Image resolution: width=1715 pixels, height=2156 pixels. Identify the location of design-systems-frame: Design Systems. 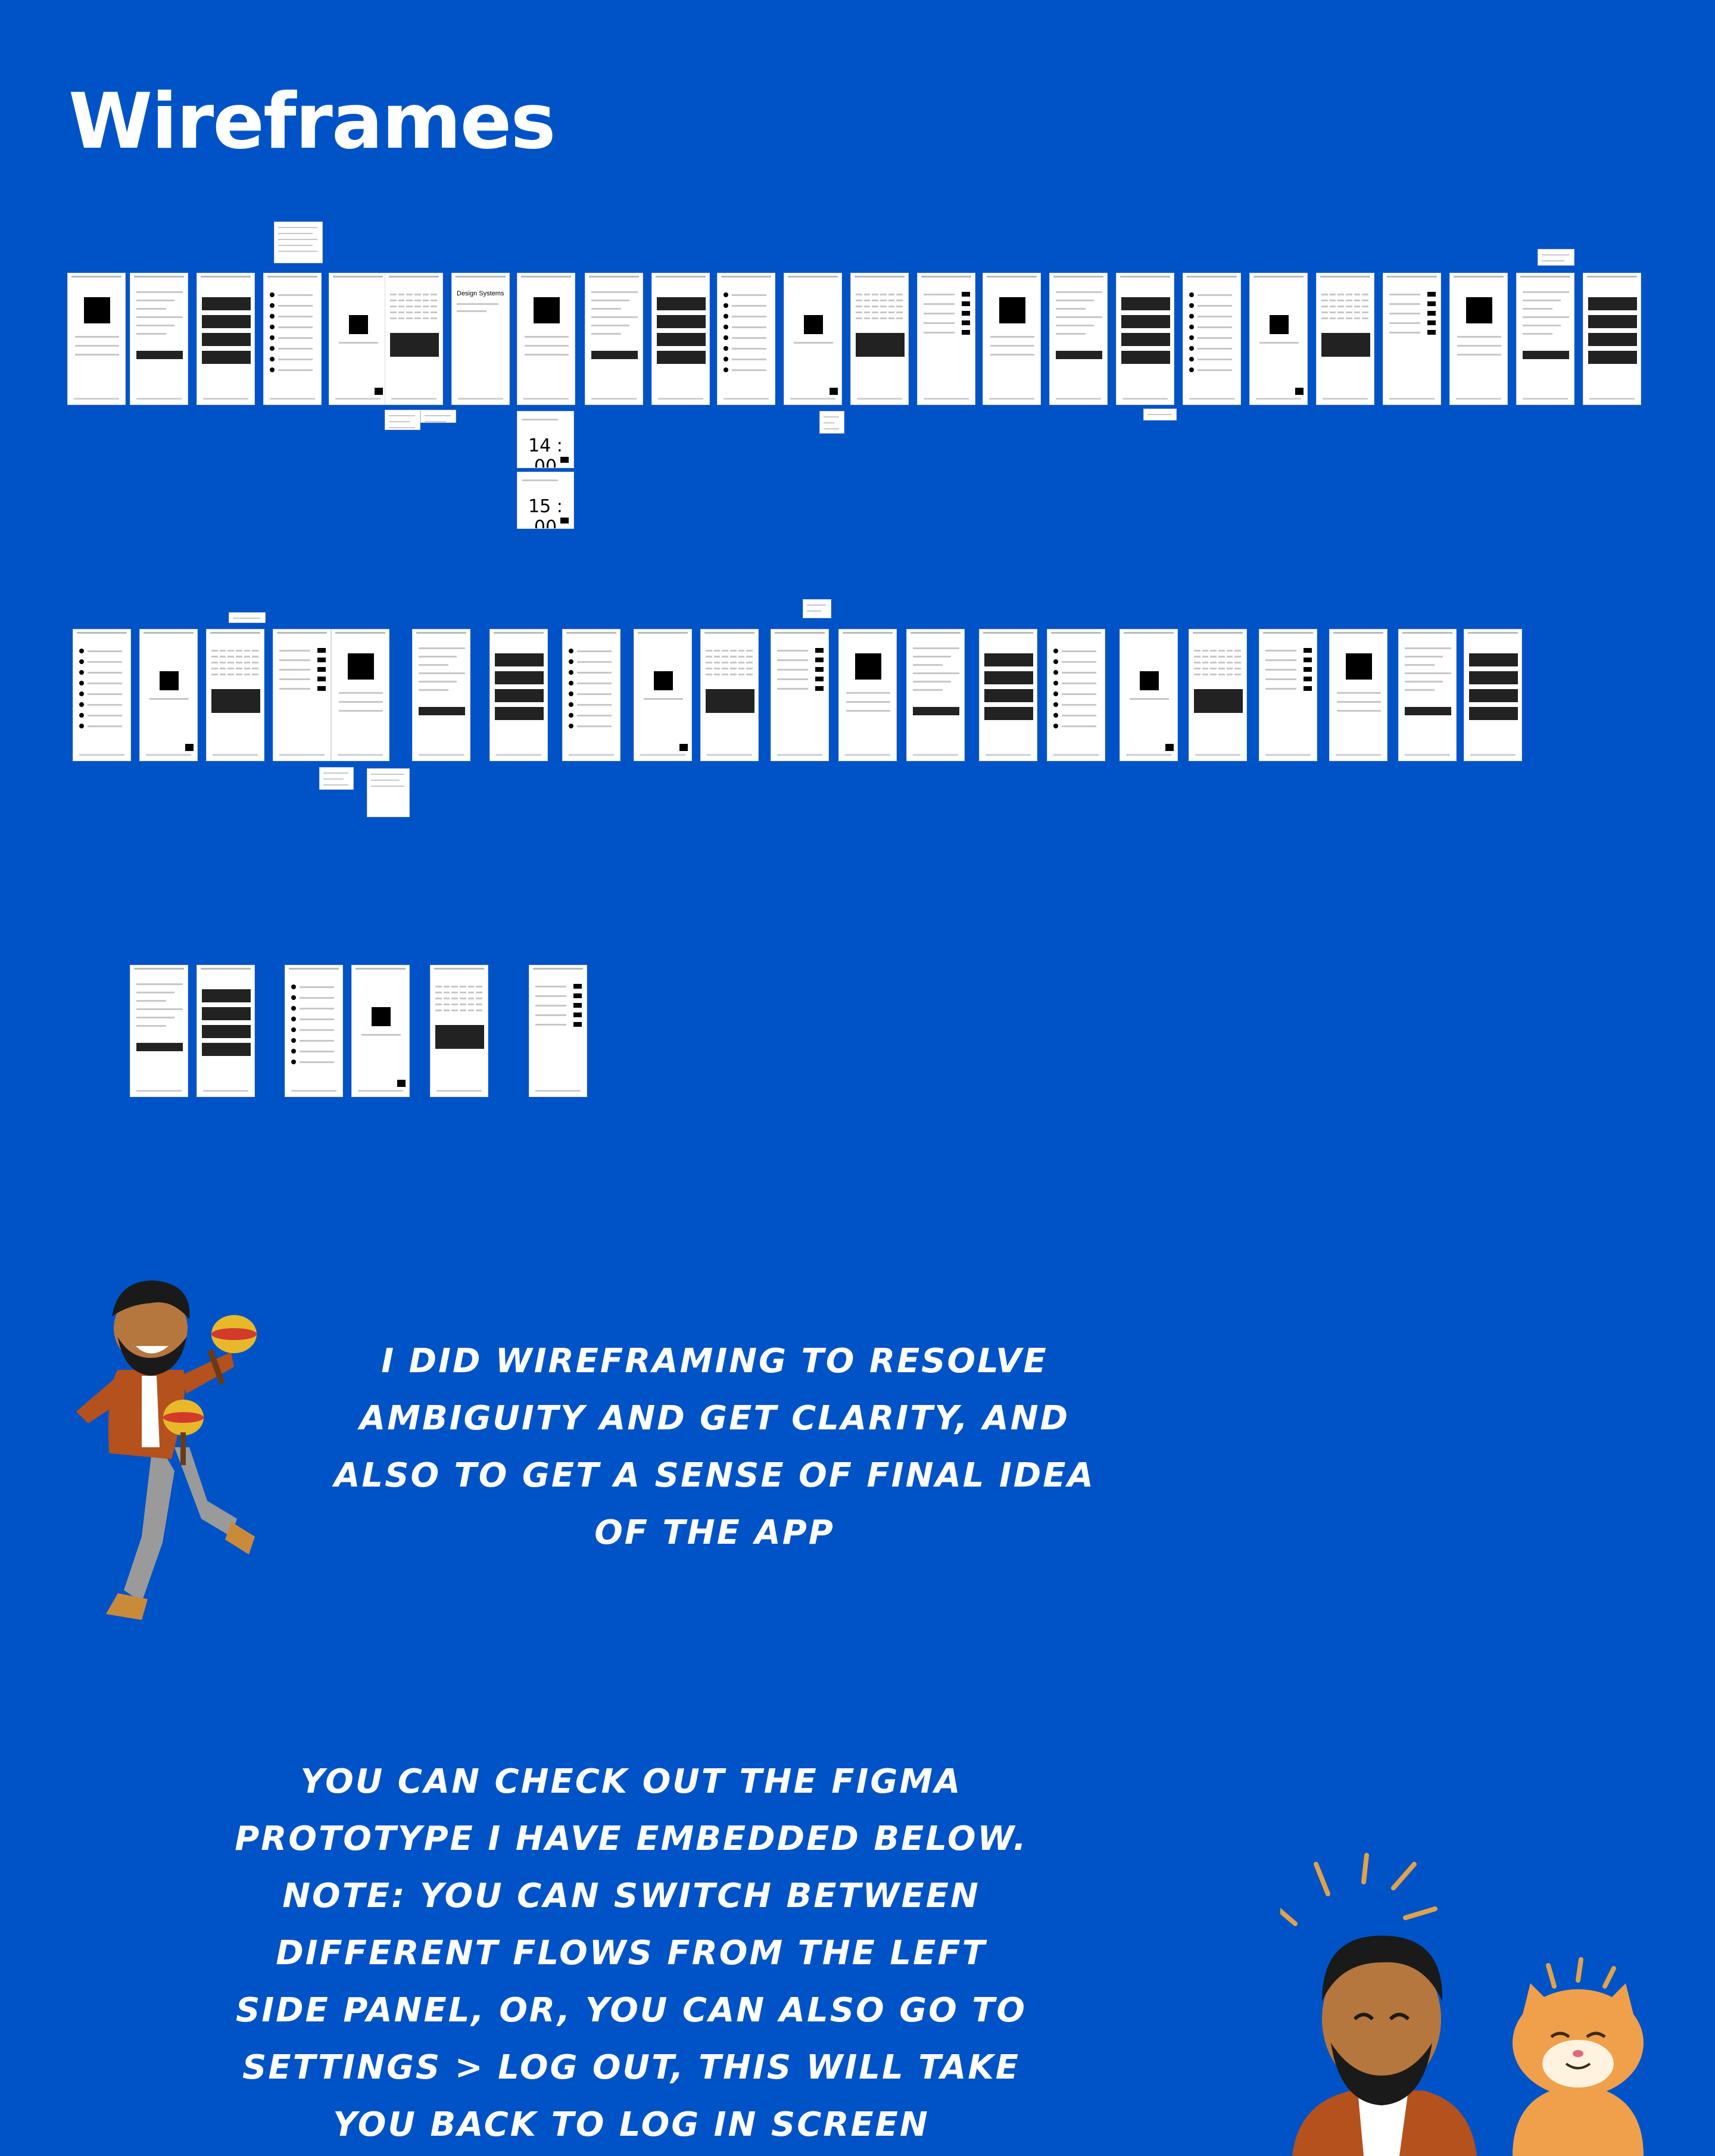
(481, 339).